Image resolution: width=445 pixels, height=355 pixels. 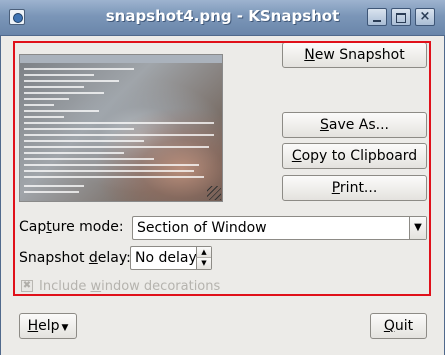 What do you see at coordinates (166, 258) in the screenshot?
I see `snapshot-delay-value: No delay` at bounding box center [166, 258].